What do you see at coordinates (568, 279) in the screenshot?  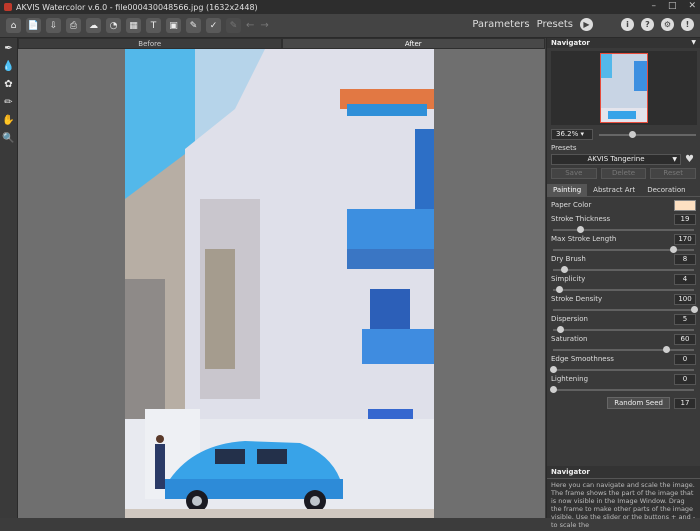 I see `param-label: Simplicity` at bounding box center [568, 279].